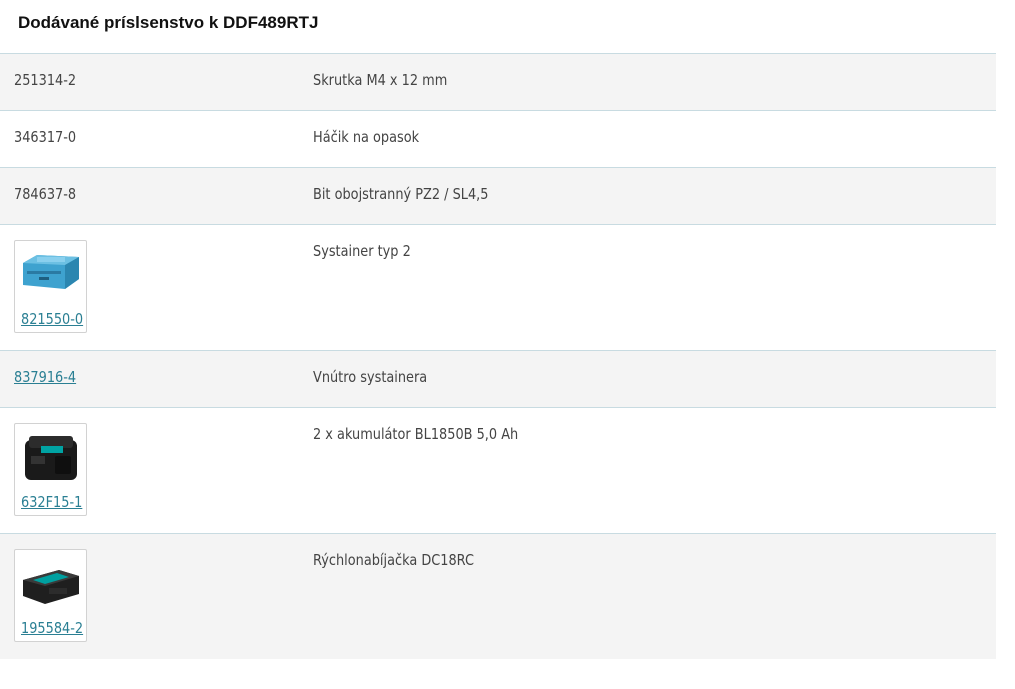 This screenshot has height=689, width=1015. I want to click on item-code-link: 821550-0, so click(52, 319).